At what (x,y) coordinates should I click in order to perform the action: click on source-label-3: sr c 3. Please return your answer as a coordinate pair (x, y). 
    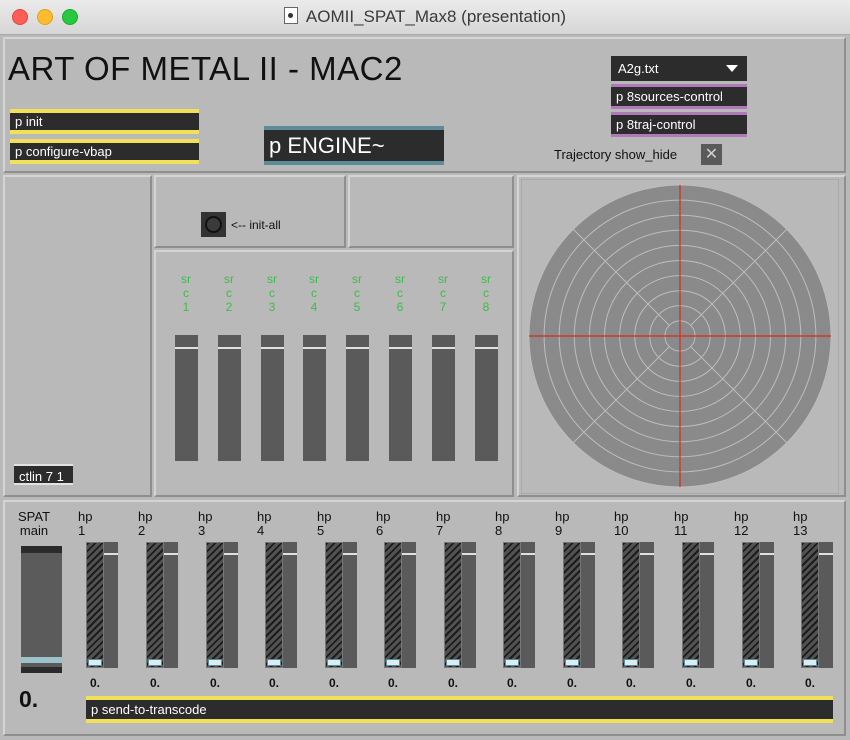
    Looking at the image, I should click on (272, 293).